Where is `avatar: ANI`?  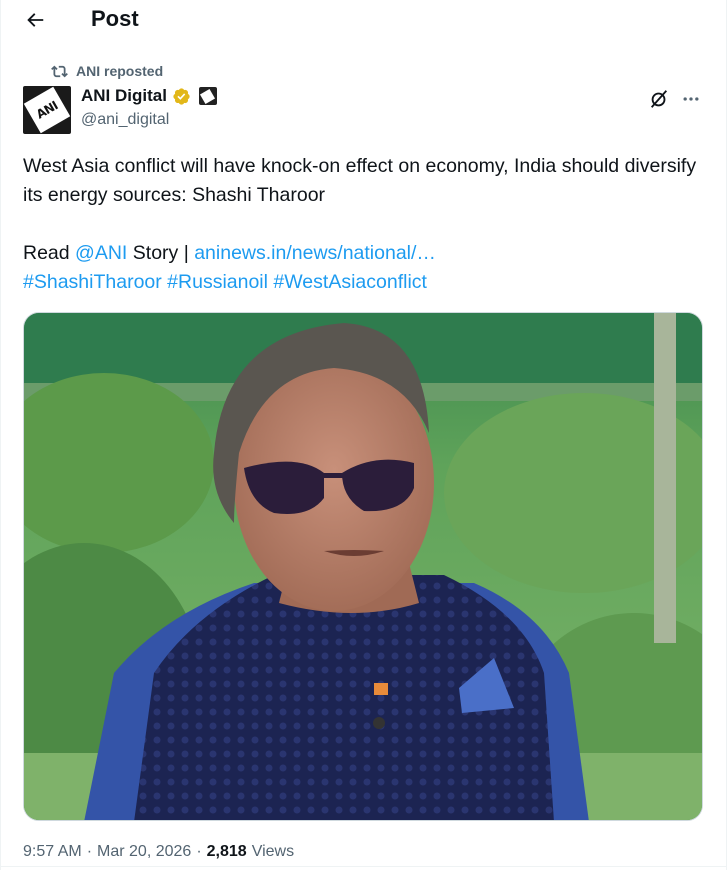
avatar: ANI is located at coordinates (47, 110).